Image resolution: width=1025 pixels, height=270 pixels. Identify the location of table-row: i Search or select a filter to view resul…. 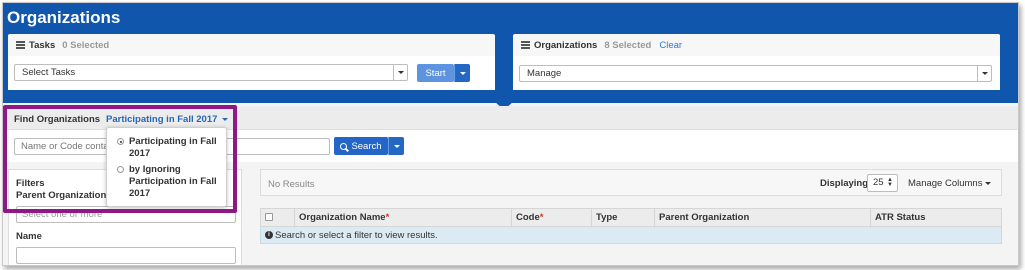
(631, 235).